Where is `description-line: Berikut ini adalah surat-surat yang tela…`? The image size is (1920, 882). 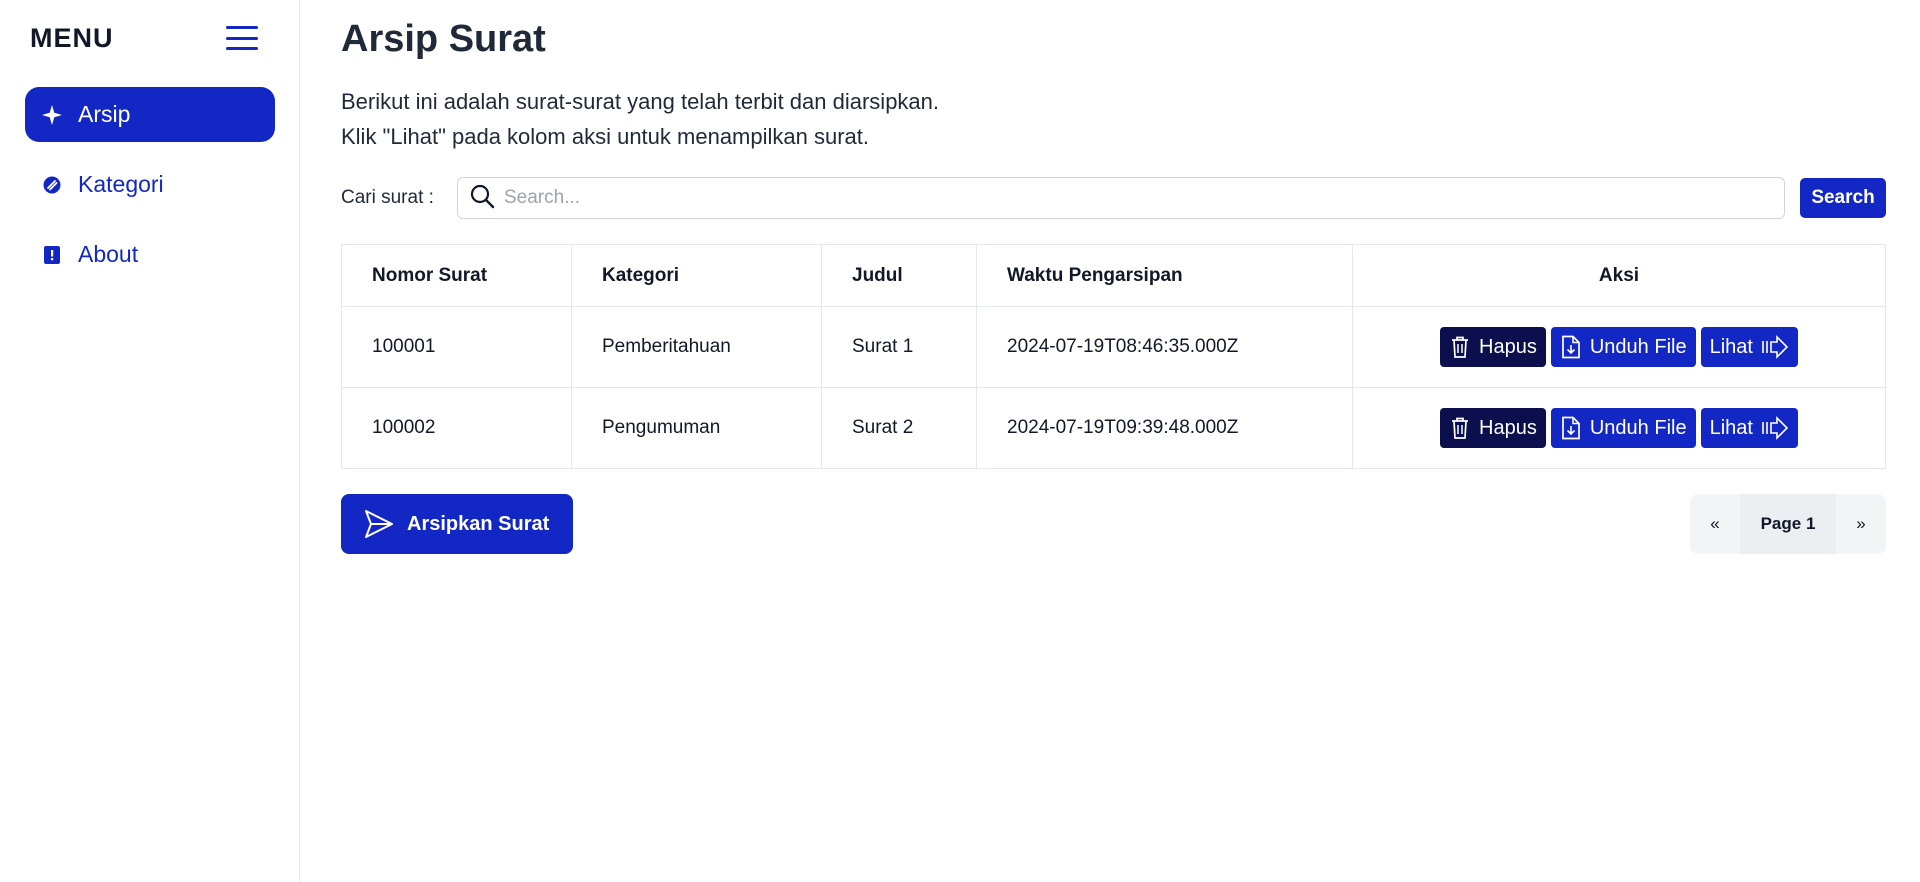 description-line: Berikut ini adalah surat-surat yang tela… is located at coordinates (640, 101).